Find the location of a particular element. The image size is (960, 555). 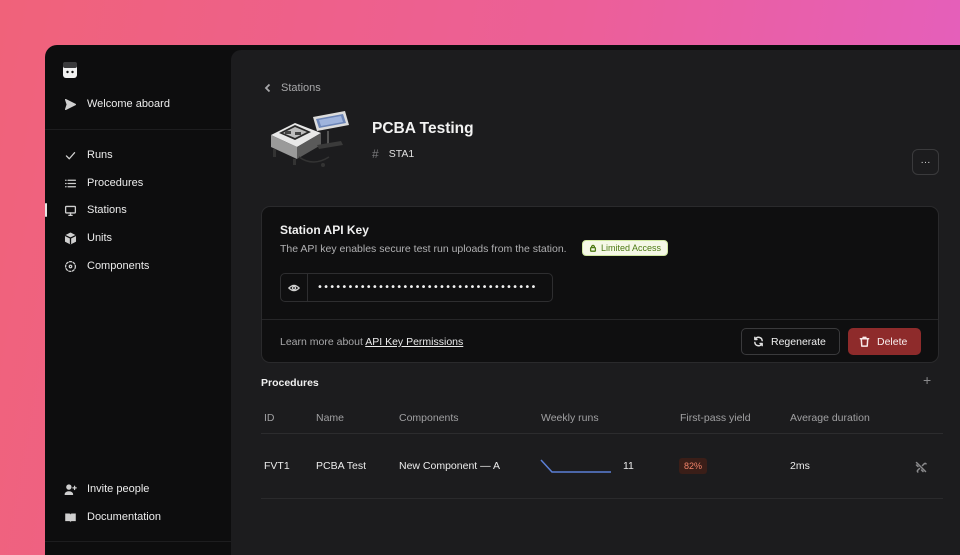

add-procedure-button: + is located at coordinates (927, 380).